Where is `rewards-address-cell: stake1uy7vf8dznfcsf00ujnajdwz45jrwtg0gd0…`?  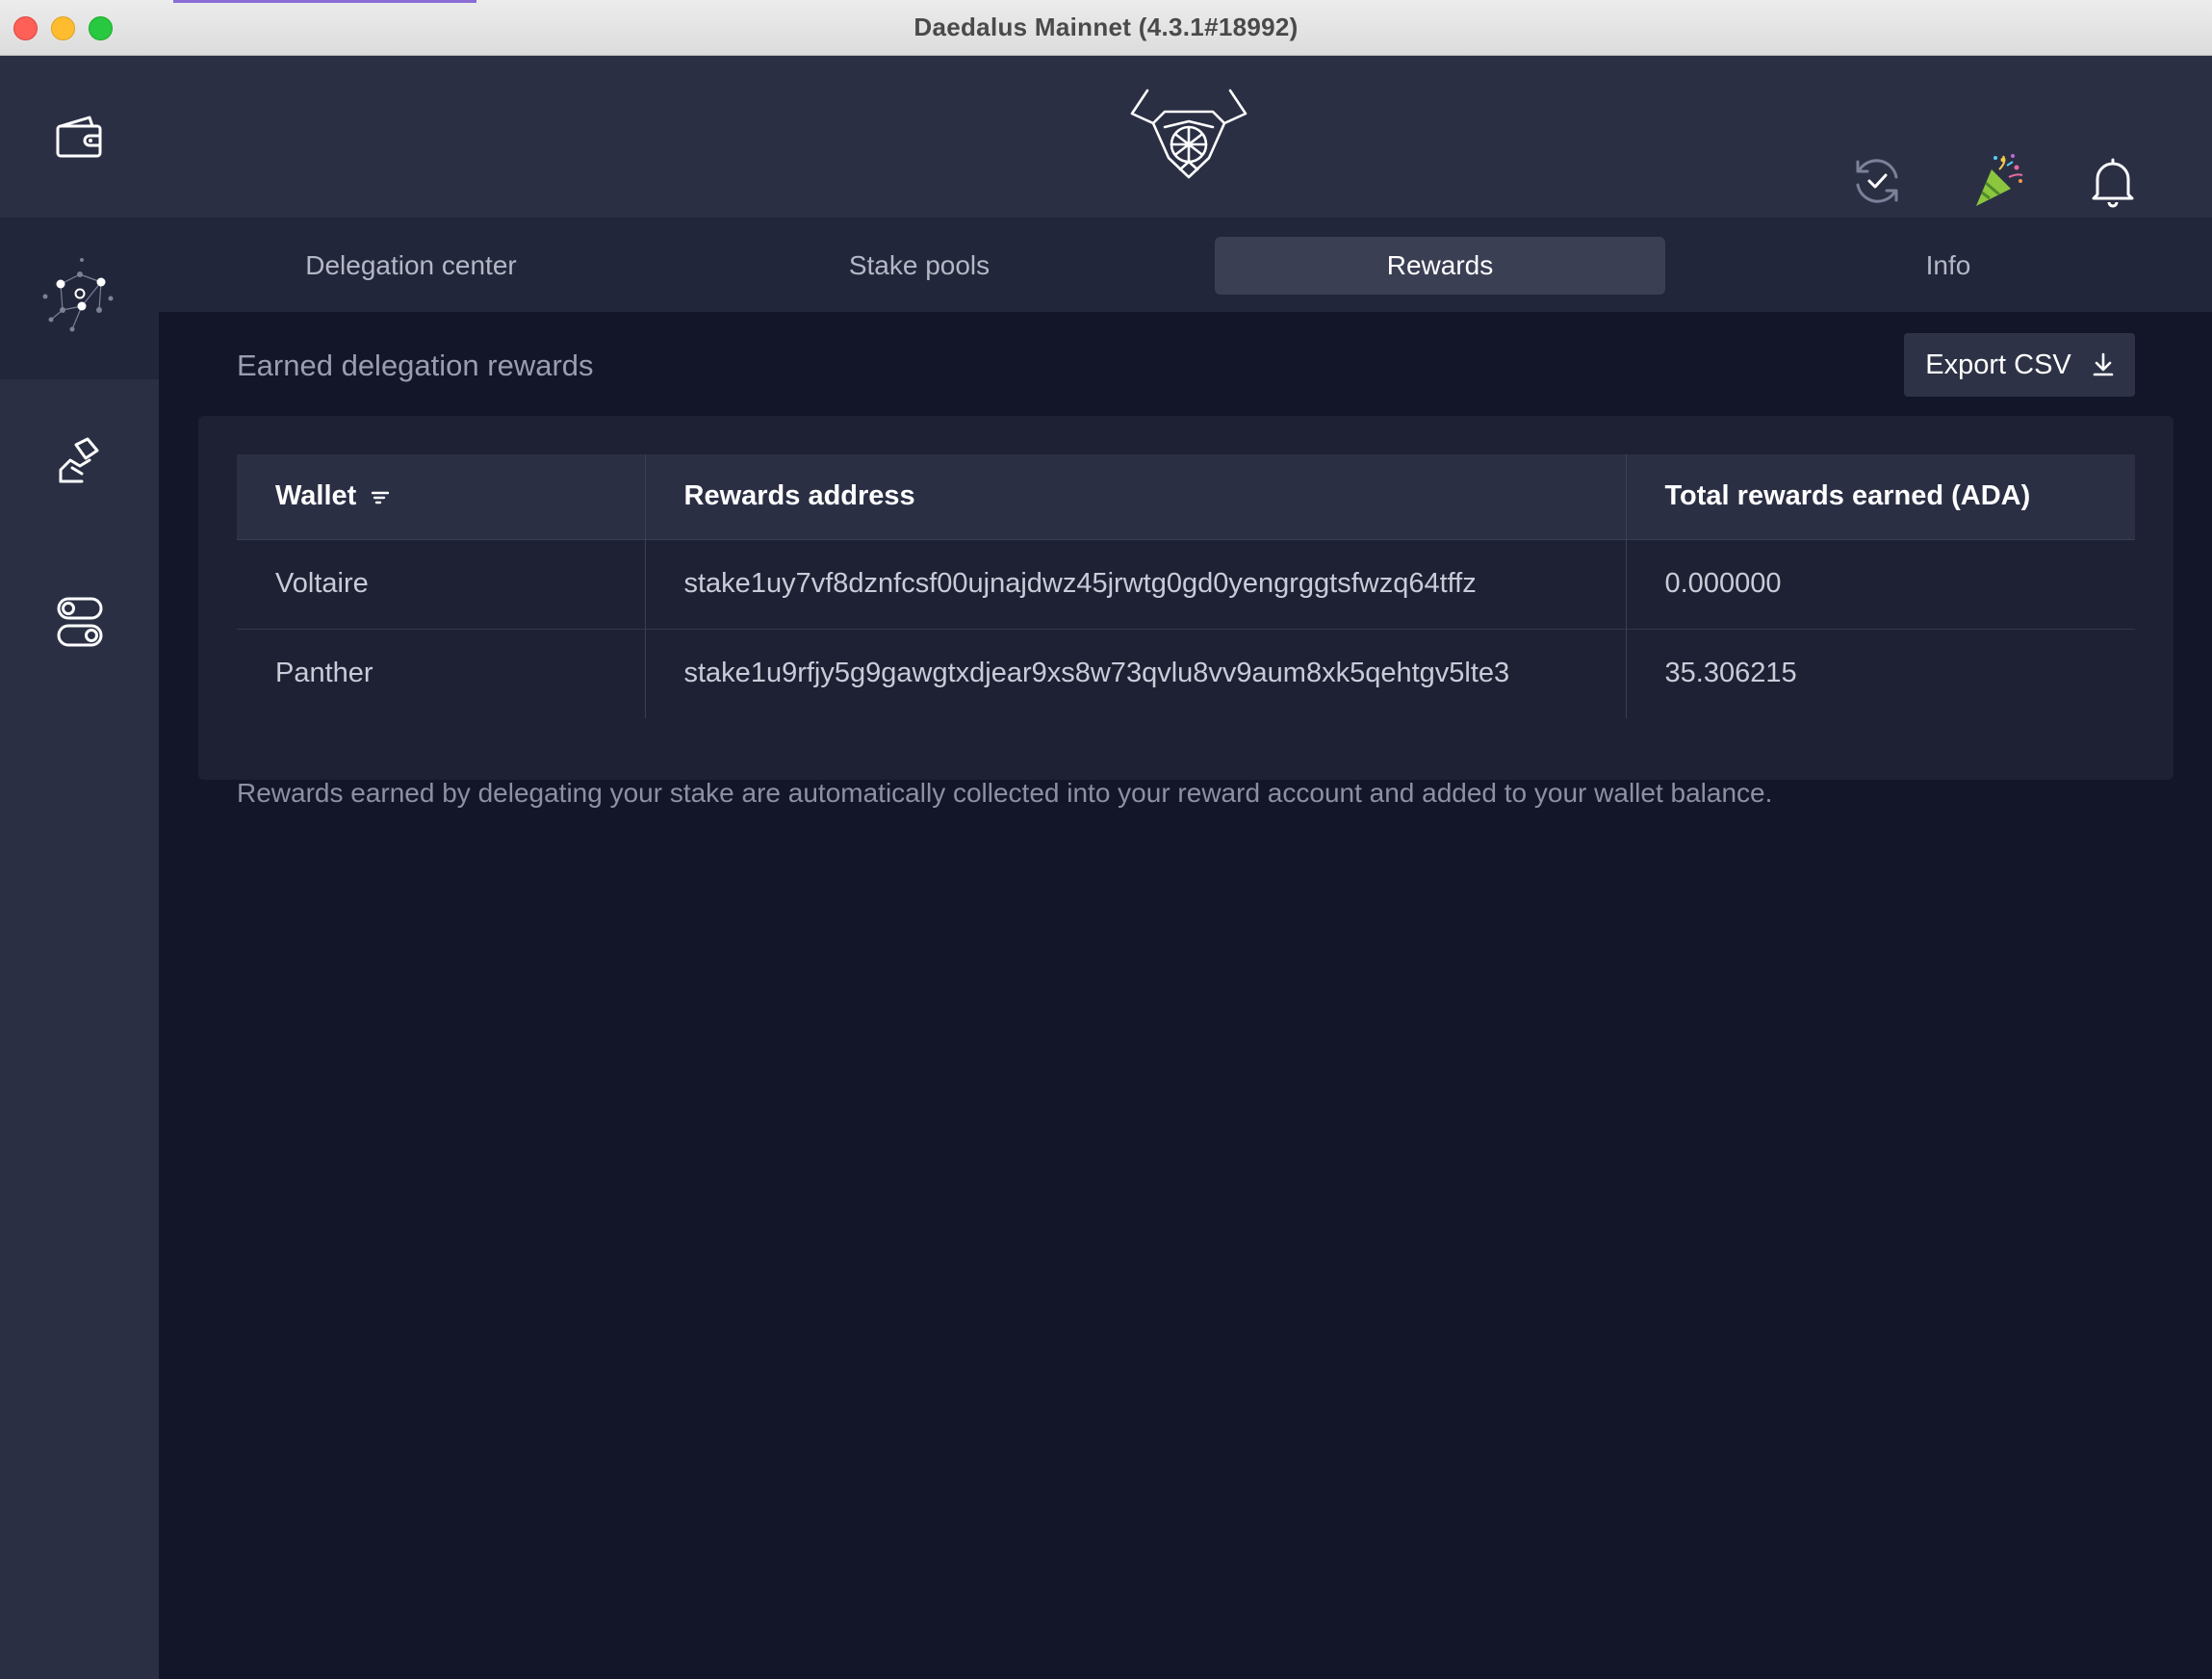
rewards-address-cell: stake1uy7vf8dznfcsf00ujnajdwz45jrwtg0gd0… is located at coordinates (1135, 584).